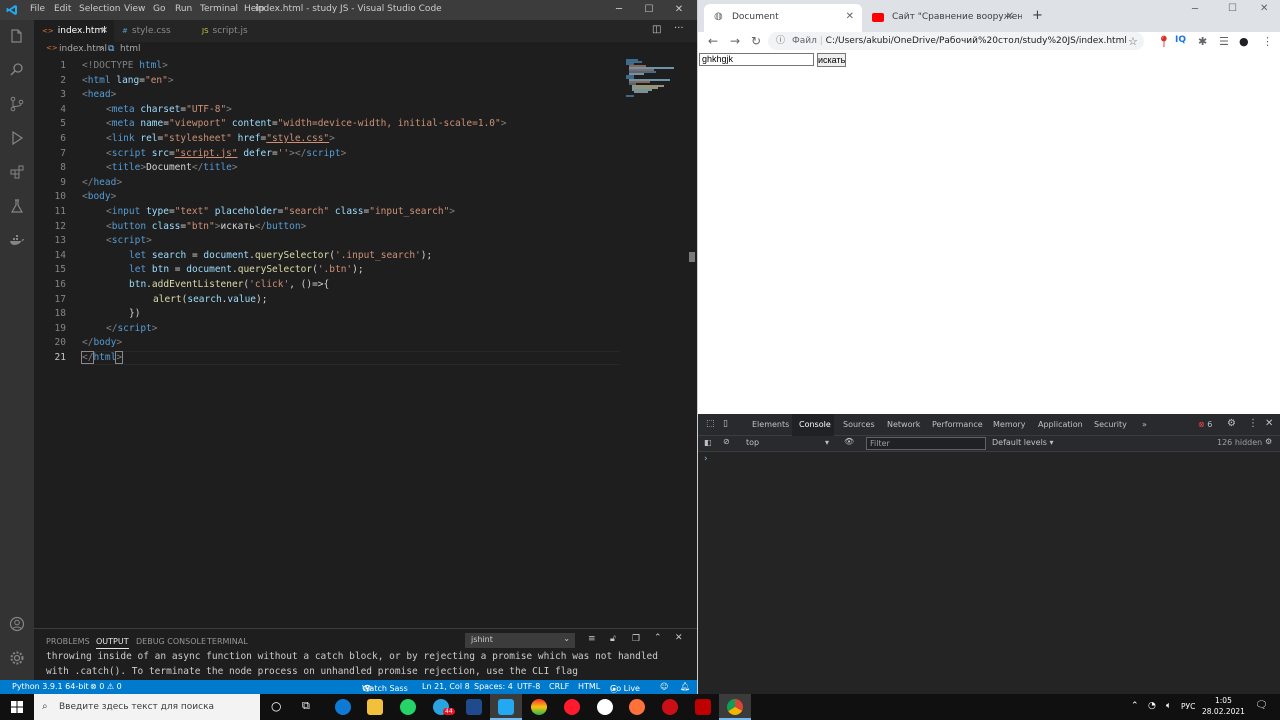 Image resolution: width=1280 pixels, height=720 pixels. What do you see at coordinates (306, 706) in the screenshot?
I see `task-view-icon: ⧉` at bounding box center [306, 706].